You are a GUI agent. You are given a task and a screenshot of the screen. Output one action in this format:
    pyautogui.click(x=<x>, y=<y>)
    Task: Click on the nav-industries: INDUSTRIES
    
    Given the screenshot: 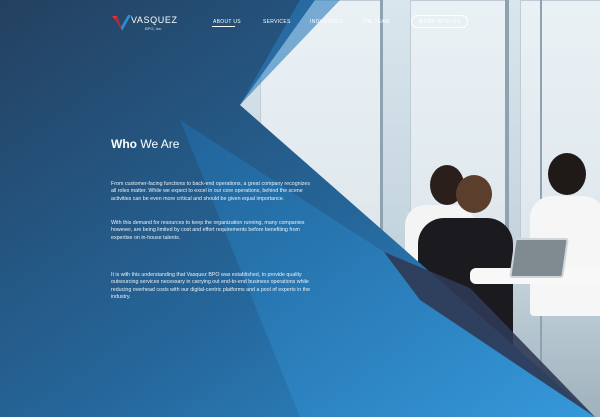 What is the action you would take?
    pyautogui.click(x=326, y=22)
    